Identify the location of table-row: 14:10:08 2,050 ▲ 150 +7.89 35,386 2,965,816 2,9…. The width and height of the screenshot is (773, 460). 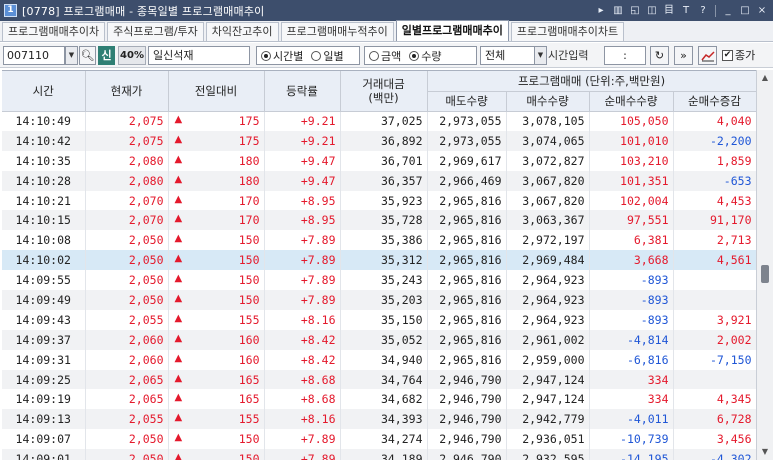
(379, 240).